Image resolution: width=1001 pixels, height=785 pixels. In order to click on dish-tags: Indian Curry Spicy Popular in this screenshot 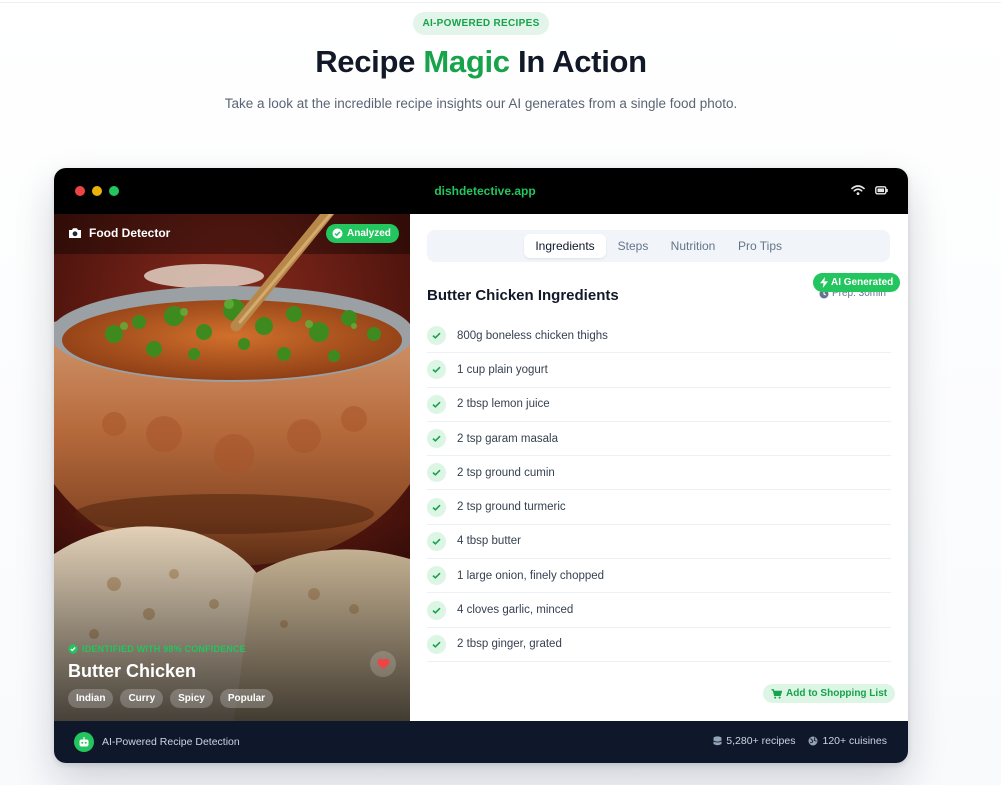, I will do `click(171, 698)`.